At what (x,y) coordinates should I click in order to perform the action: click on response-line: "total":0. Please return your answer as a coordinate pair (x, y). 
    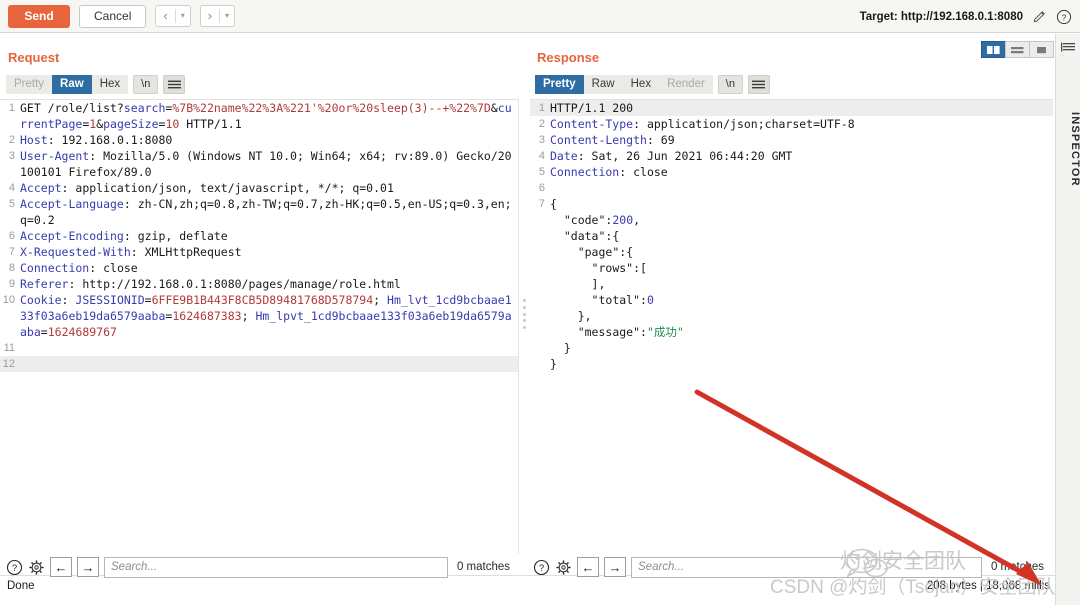
    Looking at the image, I should click on (791, 300).